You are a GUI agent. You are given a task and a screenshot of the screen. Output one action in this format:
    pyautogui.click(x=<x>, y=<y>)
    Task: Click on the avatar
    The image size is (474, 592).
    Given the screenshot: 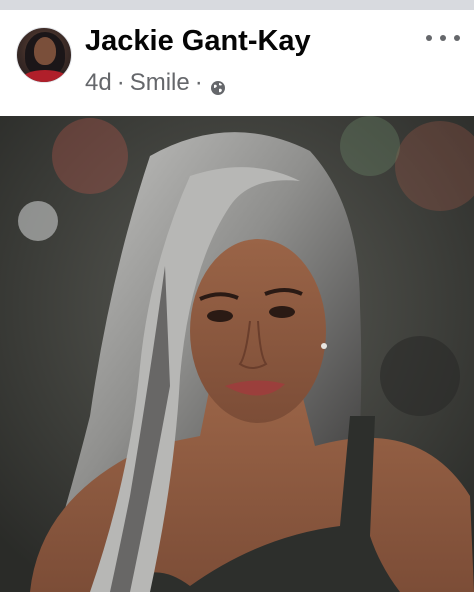 What is the action you would take?
    pyautogui.click(x=44, y=55)
    